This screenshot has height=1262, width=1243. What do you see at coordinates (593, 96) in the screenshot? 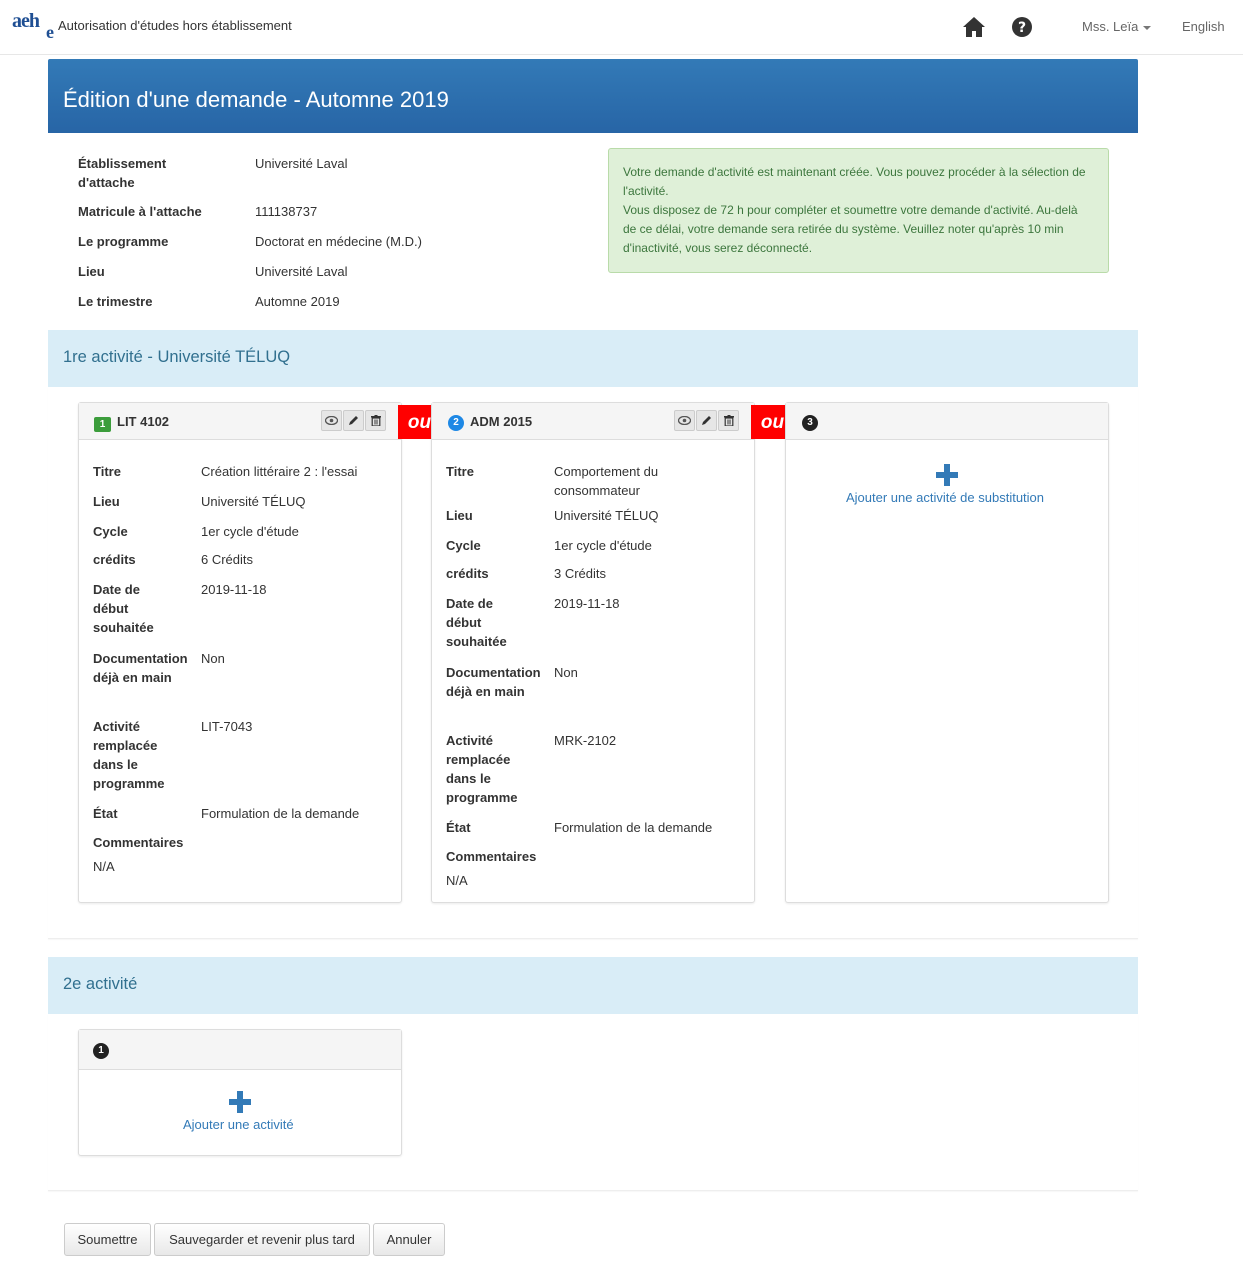
I see `page-header: Édition d'une demande - Automne 2019` at bounding box center [593, 96].